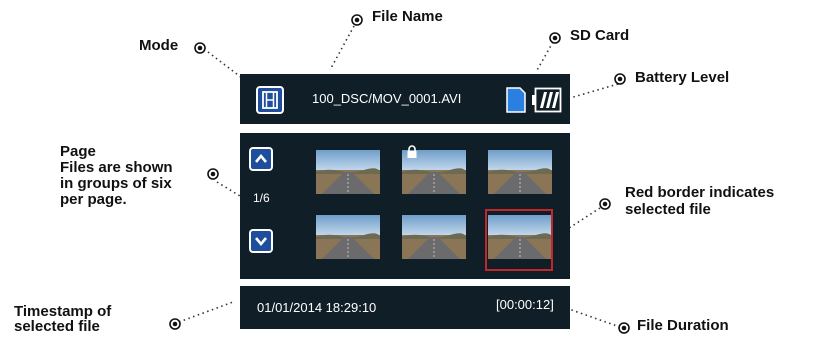  Describe the element at coordinates (600, 35) in the screenshot. I see `callout-sd-card: SD Card` at that location.